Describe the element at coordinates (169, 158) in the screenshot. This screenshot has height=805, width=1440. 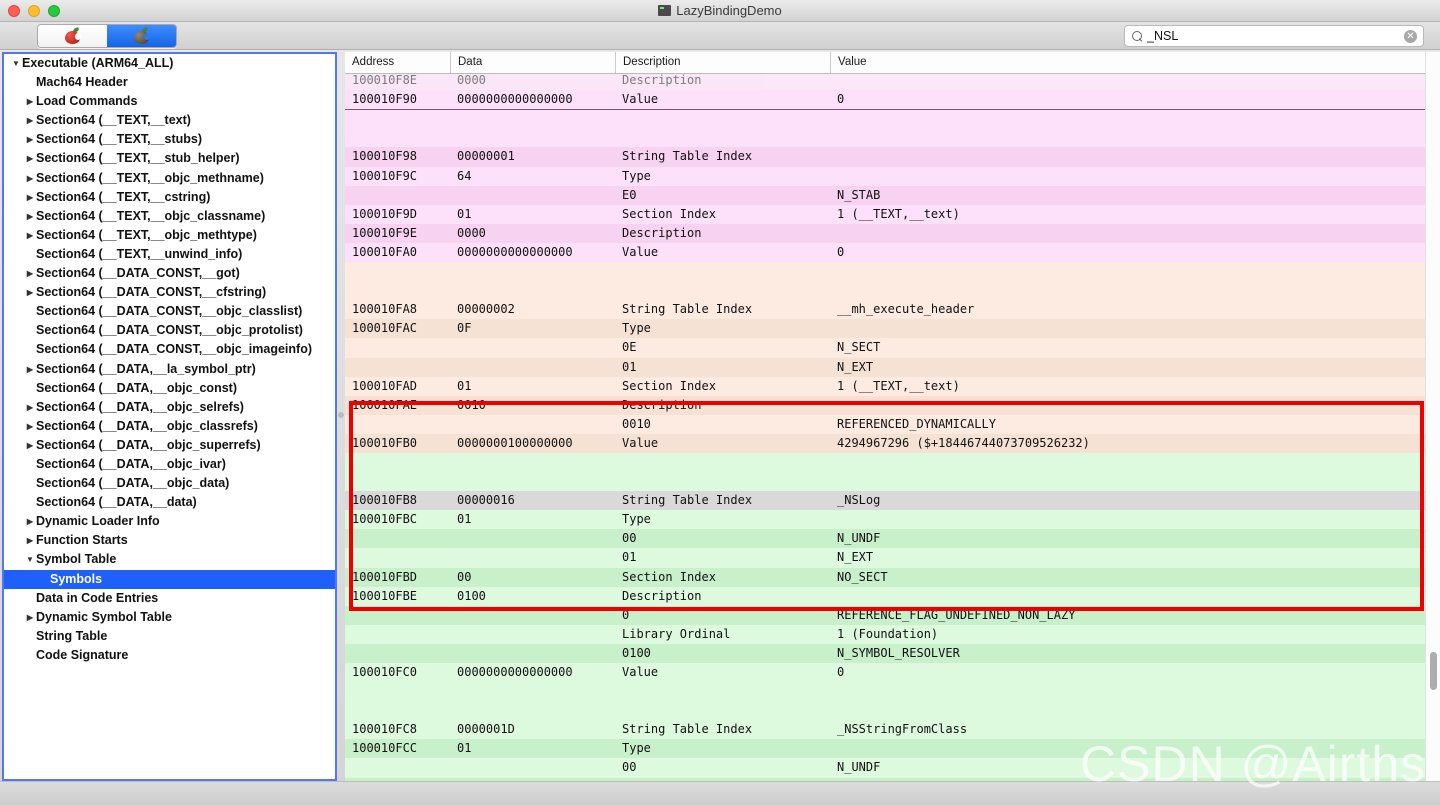
I see `sidebar-item-5: ▶ Section64 (__TEXT,__stub_helper)` at that location.